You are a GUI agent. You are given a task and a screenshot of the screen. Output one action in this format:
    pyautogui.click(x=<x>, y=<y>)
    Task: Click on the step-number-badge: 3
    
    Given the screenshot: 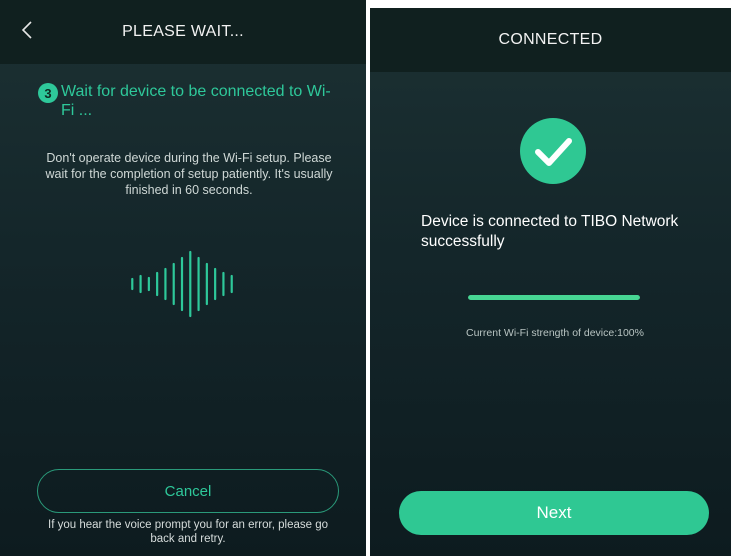 What is the action you would take?
    pyautogui.click(x=48, y=93)
    